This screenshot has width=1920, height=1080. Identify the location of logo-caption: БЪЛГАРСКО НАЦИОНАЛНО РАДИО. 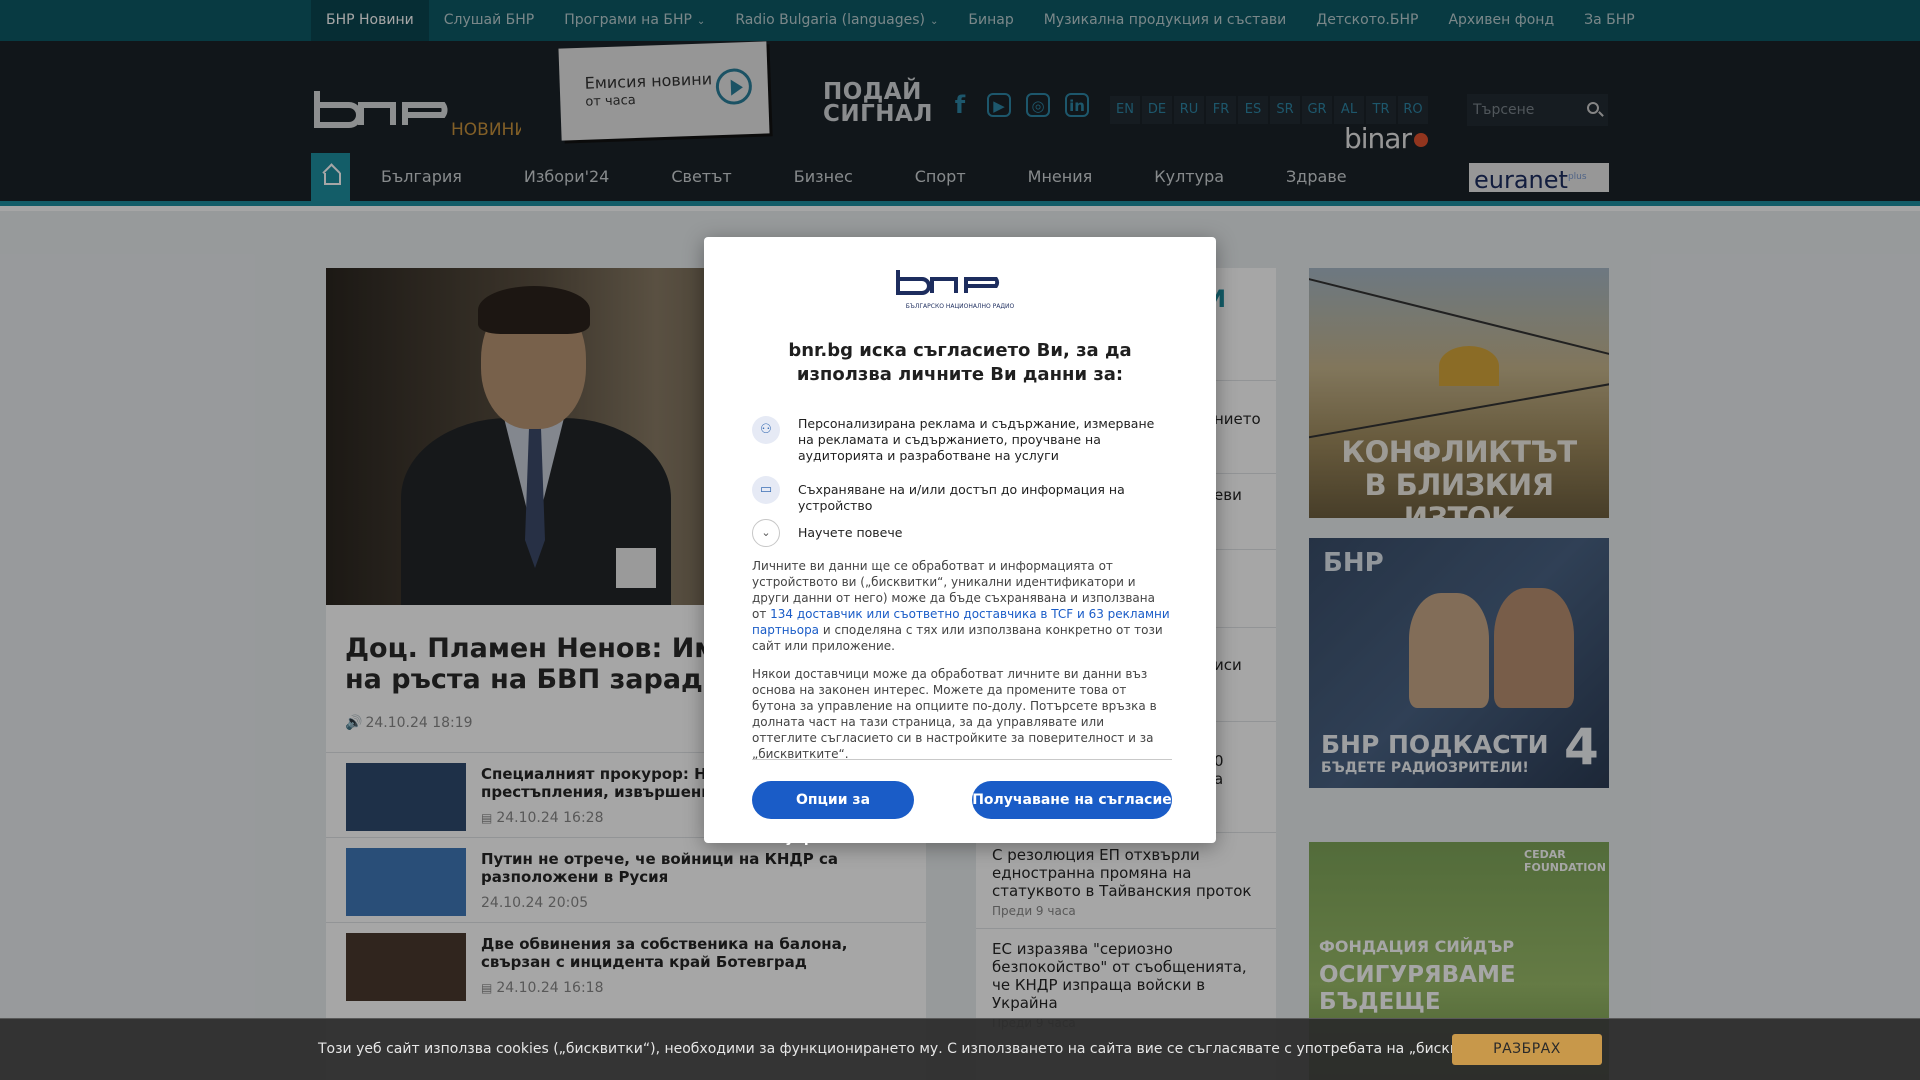
(960, 306).